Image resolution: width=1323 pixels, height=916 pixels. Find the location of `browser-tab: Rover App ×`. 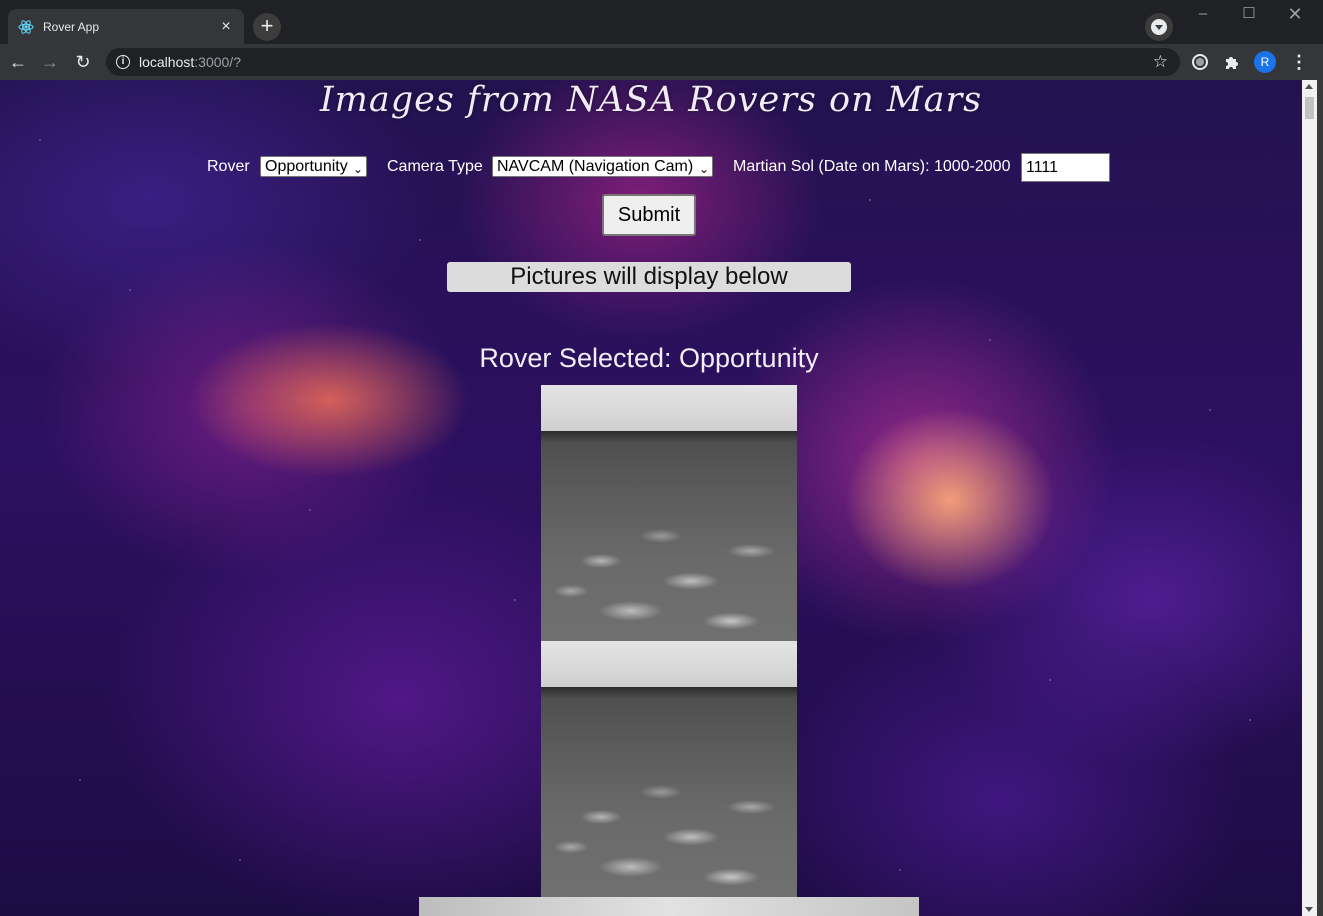

browser-tab: Rover App × is located at coordinates (126, 26).